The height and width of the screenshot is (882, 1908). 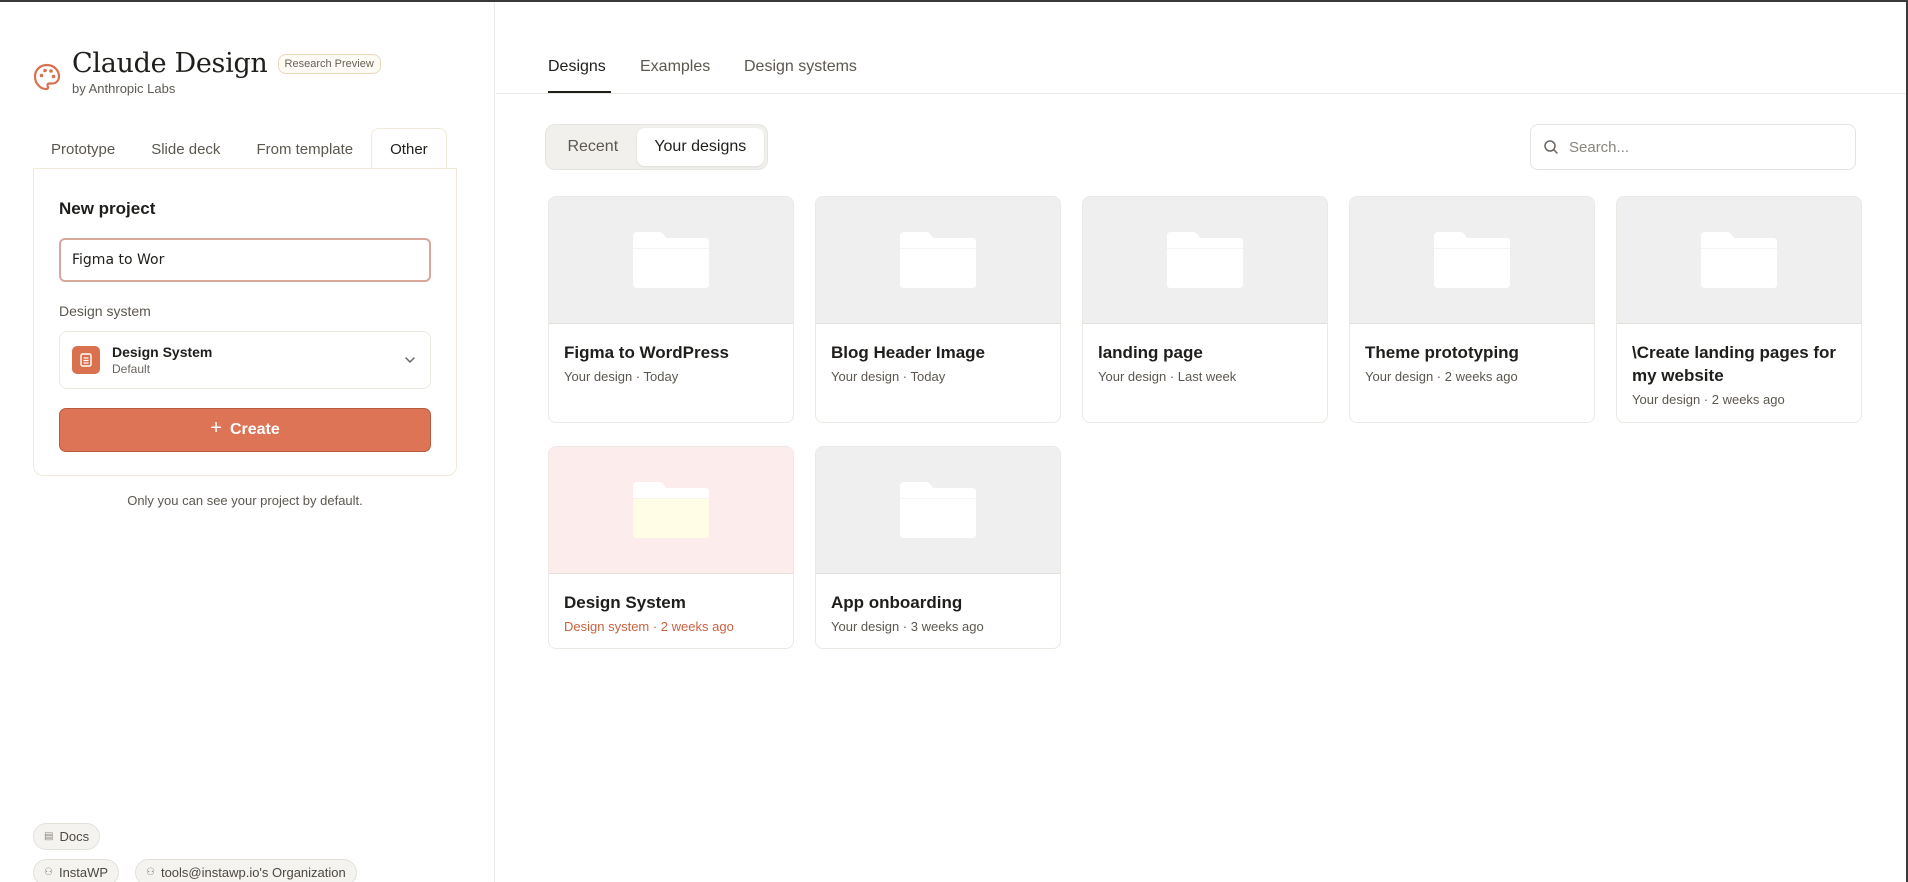 What do you see at coordinates (83, 872) in the screenshot?
I see `workspace-label: InstaWP` at bounding box center [83, 872].